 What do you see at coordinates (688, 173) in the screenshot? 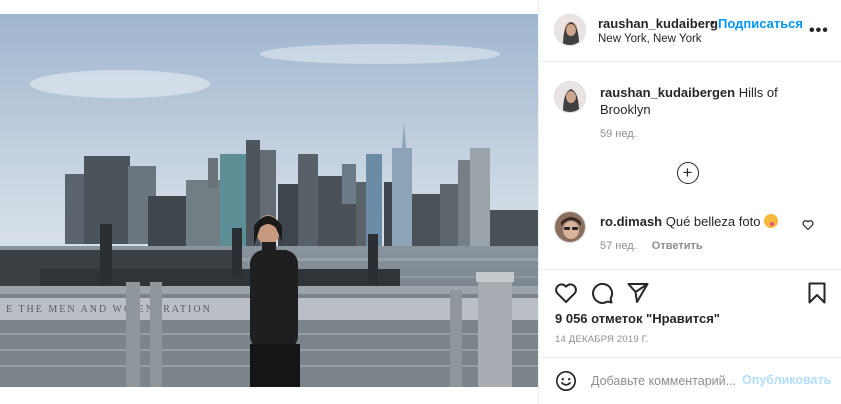
I see `plus-circle-icon: +` at bounding box center [688, 173].